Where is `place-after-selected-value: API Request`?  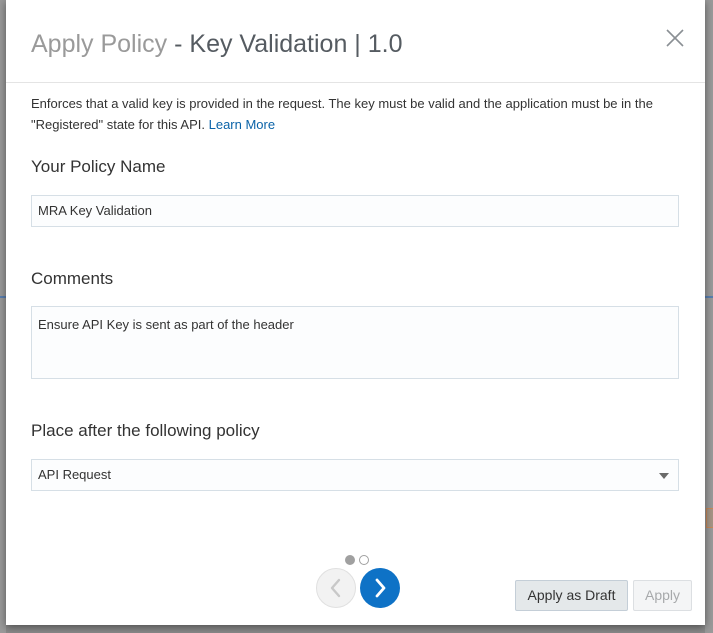
place-after-selected-value: API Request is located at coordinates (74, 474).